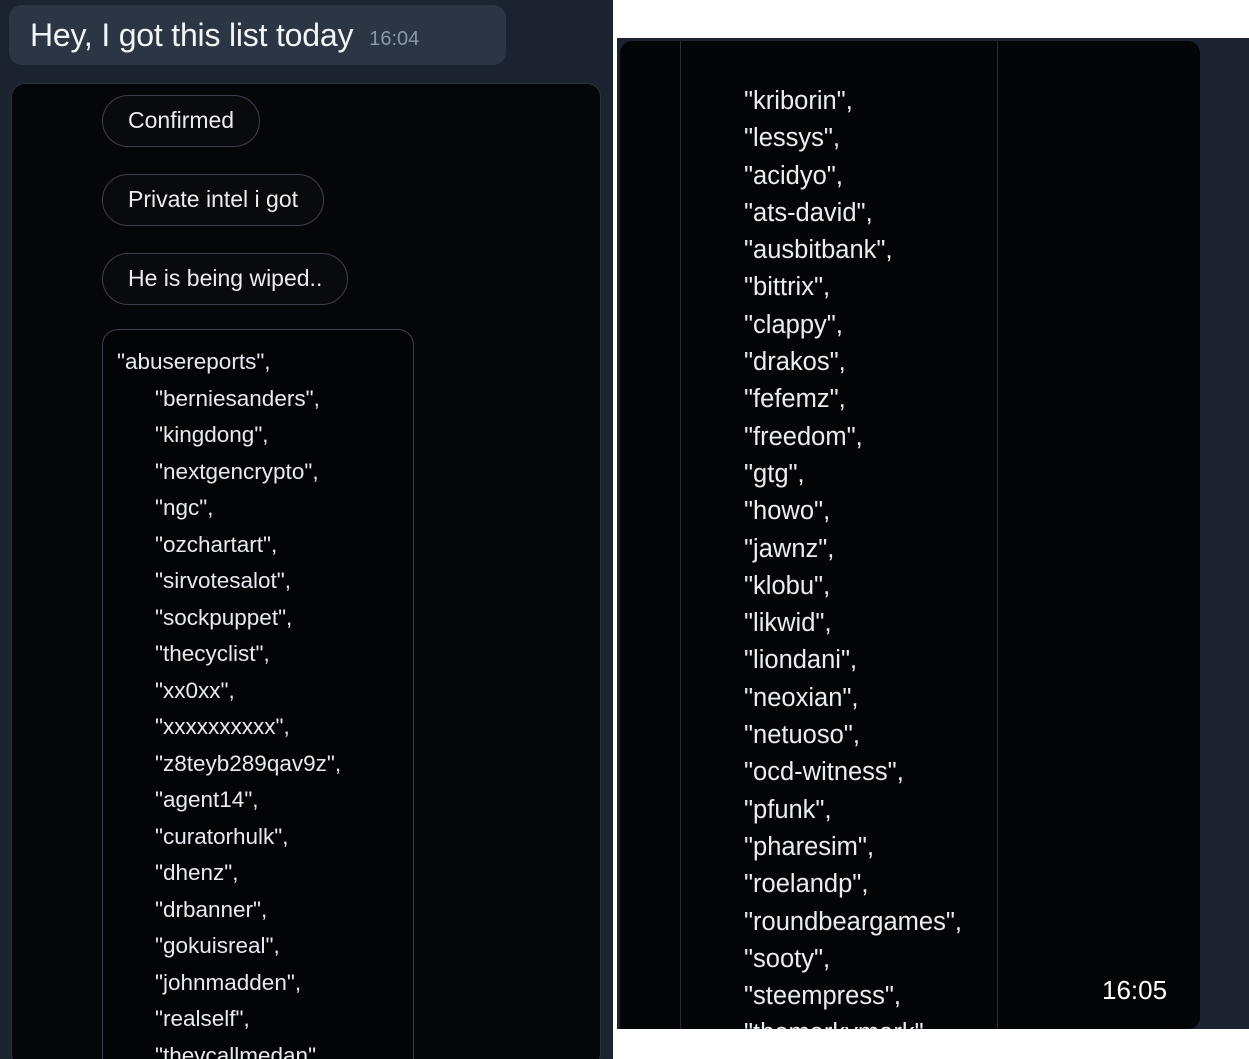 Image resolution: width=1249 pixels, height=1059 pixels. I want to click on list-line: "ngc",, so click(184, 507).